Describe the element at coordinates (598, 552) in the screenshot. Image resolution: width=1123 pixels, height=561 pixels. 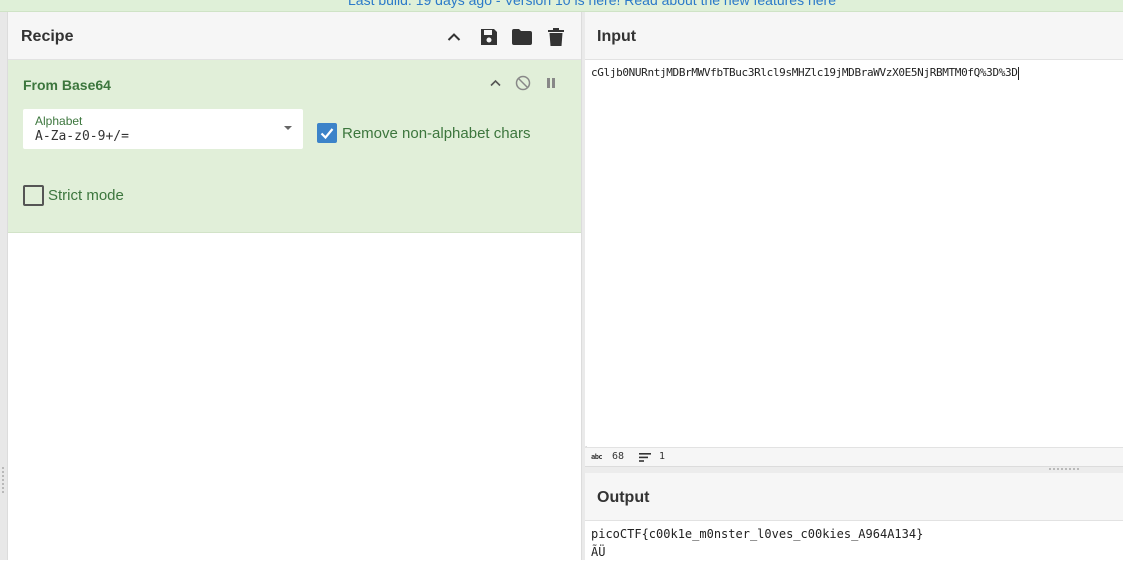
I see `output-line-2: ÃÜ` at that location.